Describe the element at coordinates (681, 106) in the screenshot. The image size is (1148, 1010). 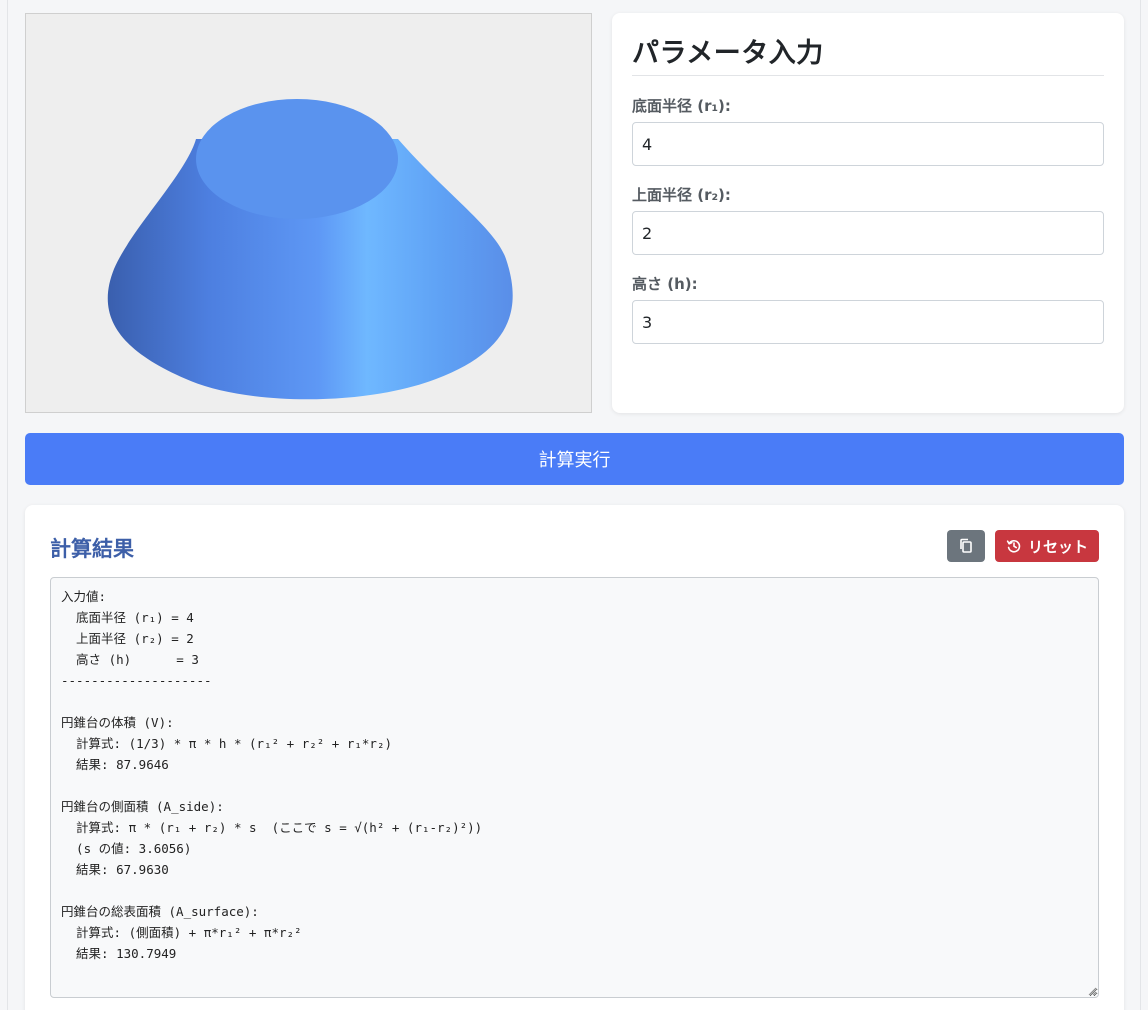
I see `bottom-radius-label: 底面半径 (r₁):` at that location.